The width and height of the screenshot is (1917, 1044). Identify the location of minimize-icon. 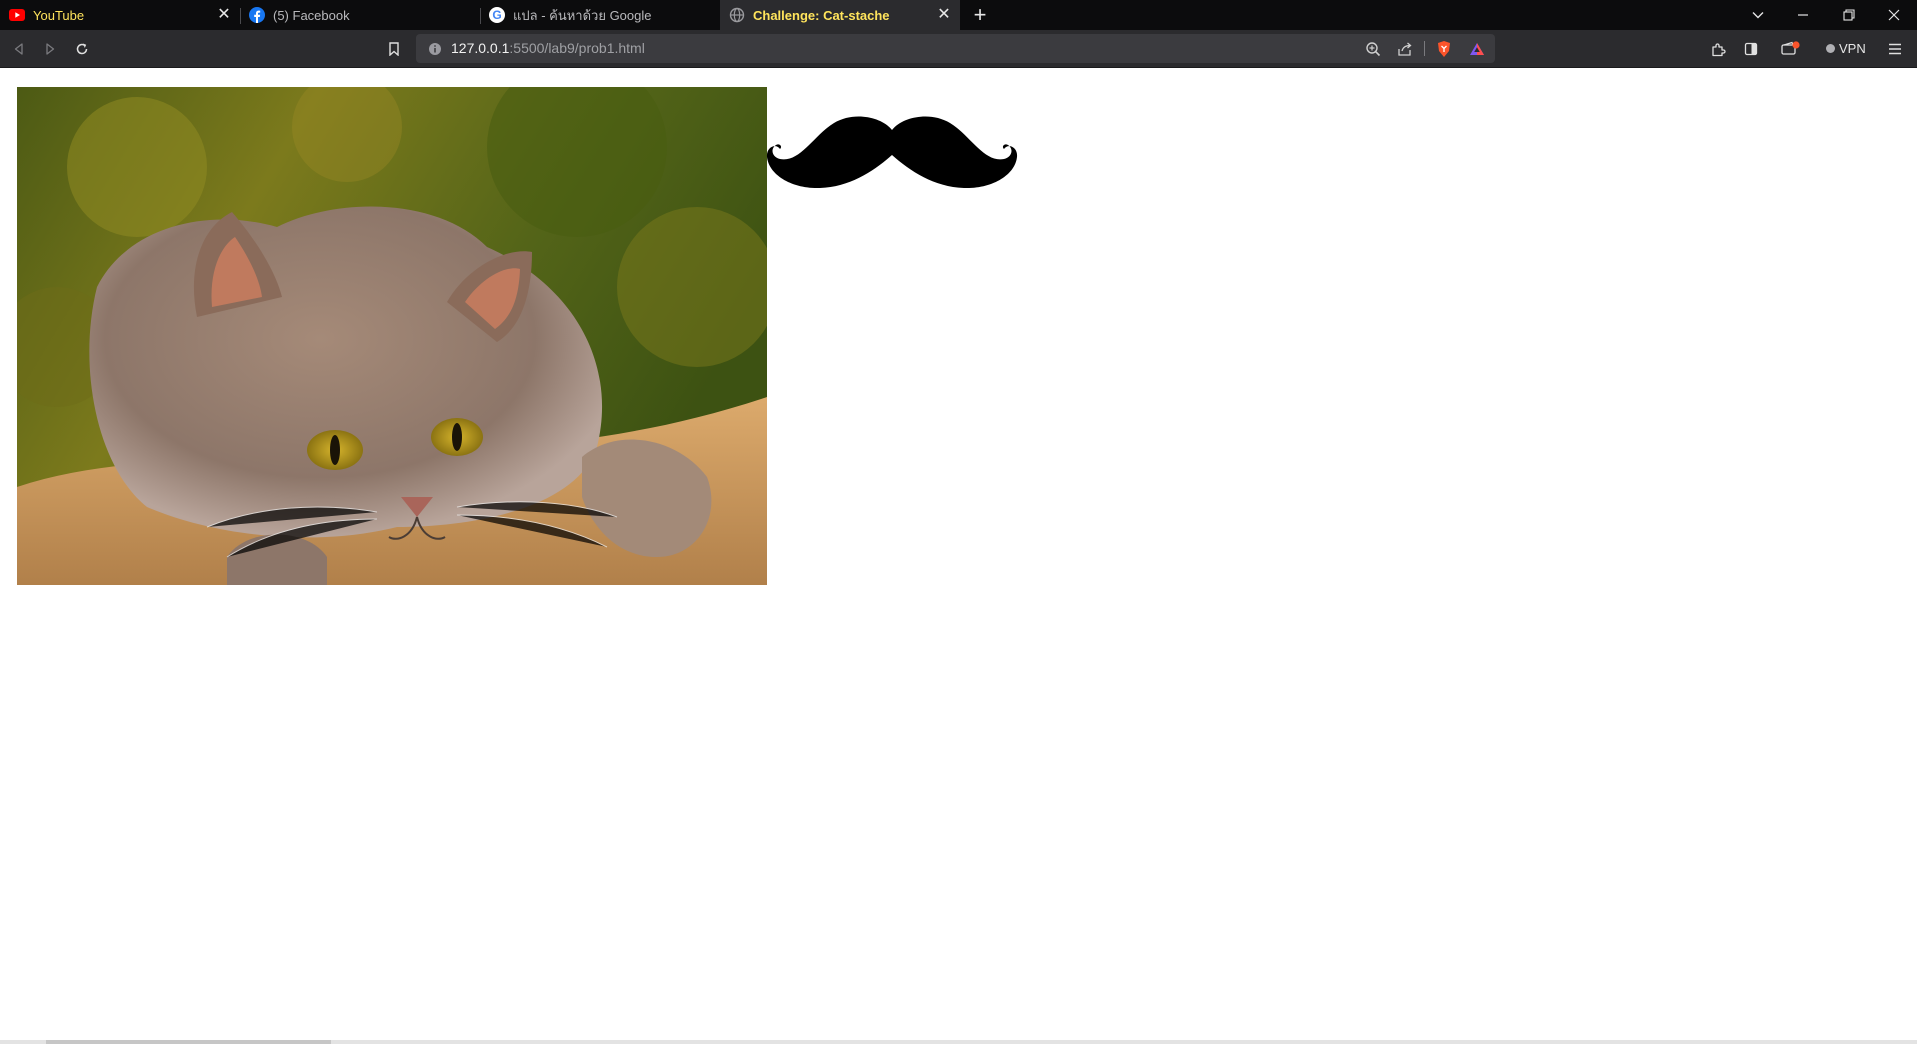
(1803, 15).